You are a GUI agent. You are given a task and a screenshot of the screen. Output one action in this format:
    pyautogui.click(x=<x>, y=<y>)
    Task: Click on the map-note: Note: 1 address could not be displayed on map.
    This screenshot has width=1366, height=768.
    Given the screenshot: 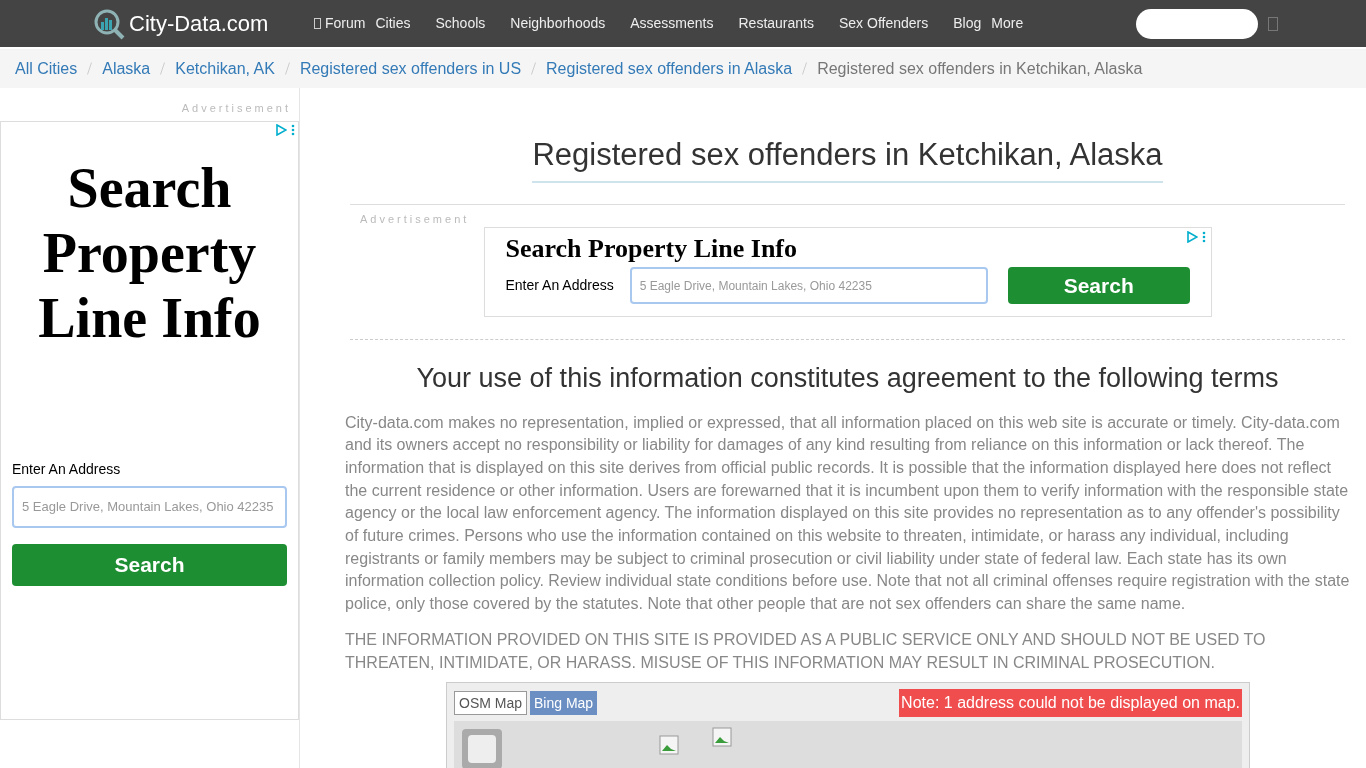 What is the action you would take?
    pyautogui.click(x=1070, y=703)
    